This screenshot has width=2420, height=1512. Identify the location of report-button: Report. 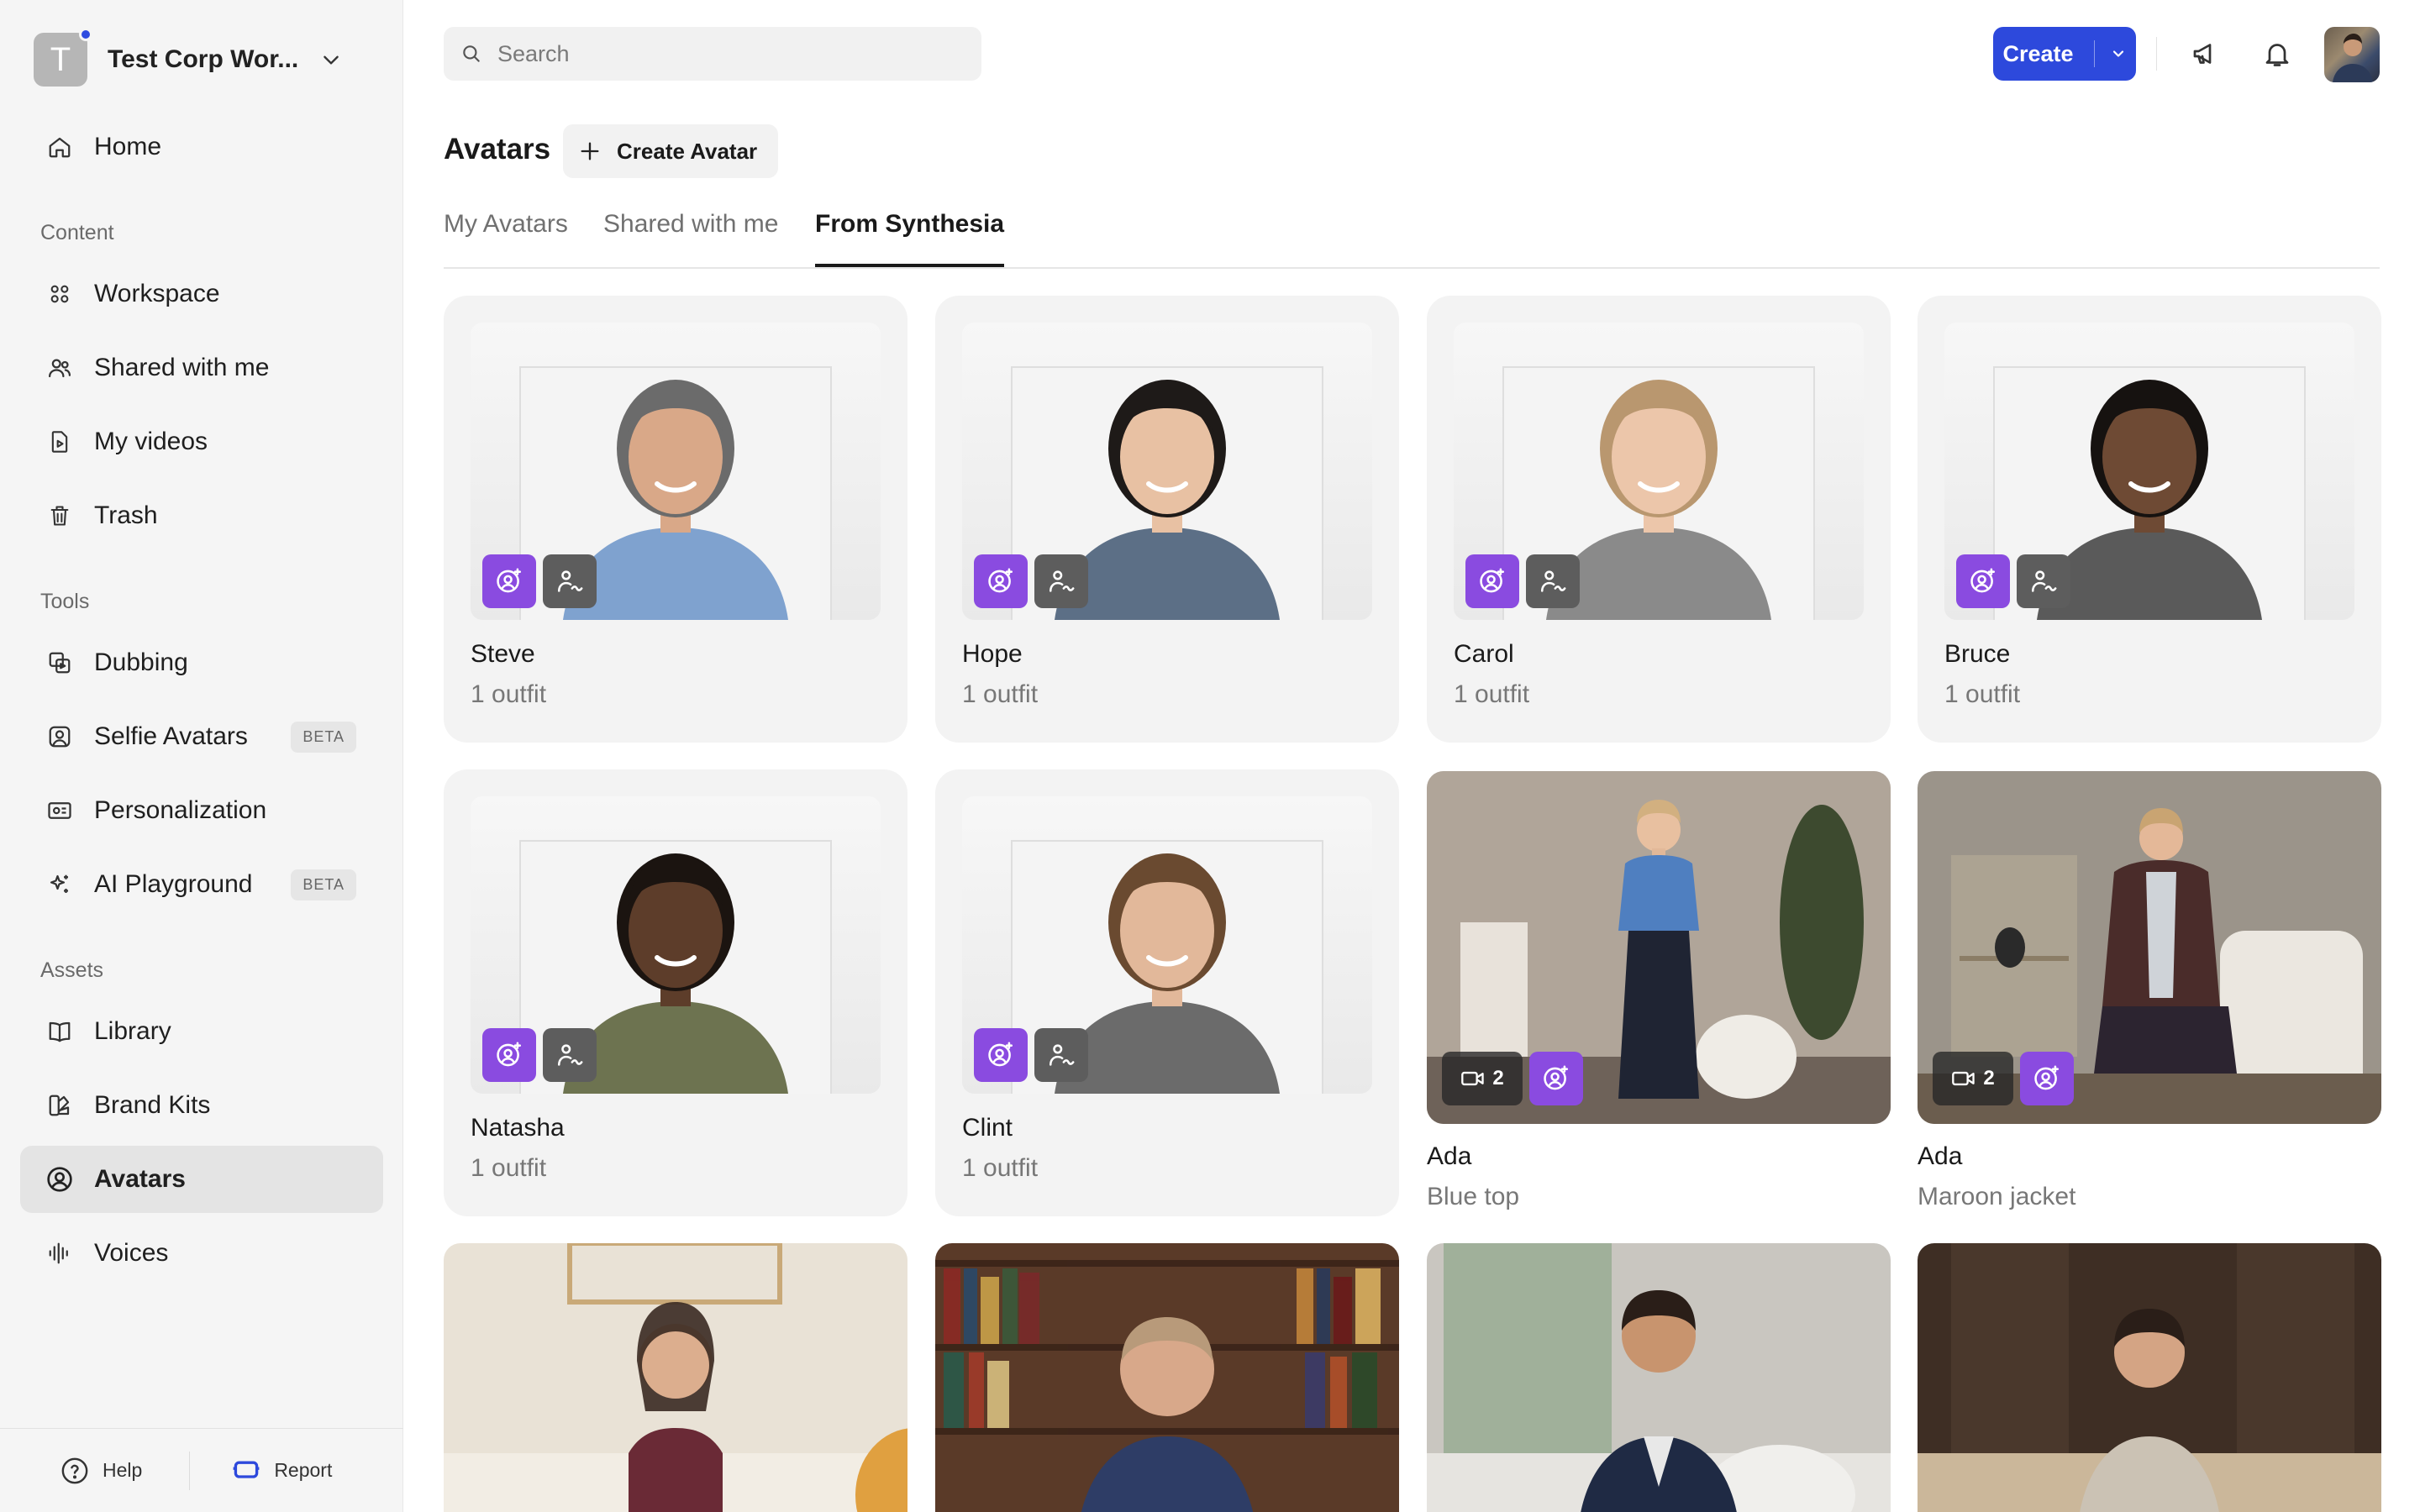
(282, 1471).